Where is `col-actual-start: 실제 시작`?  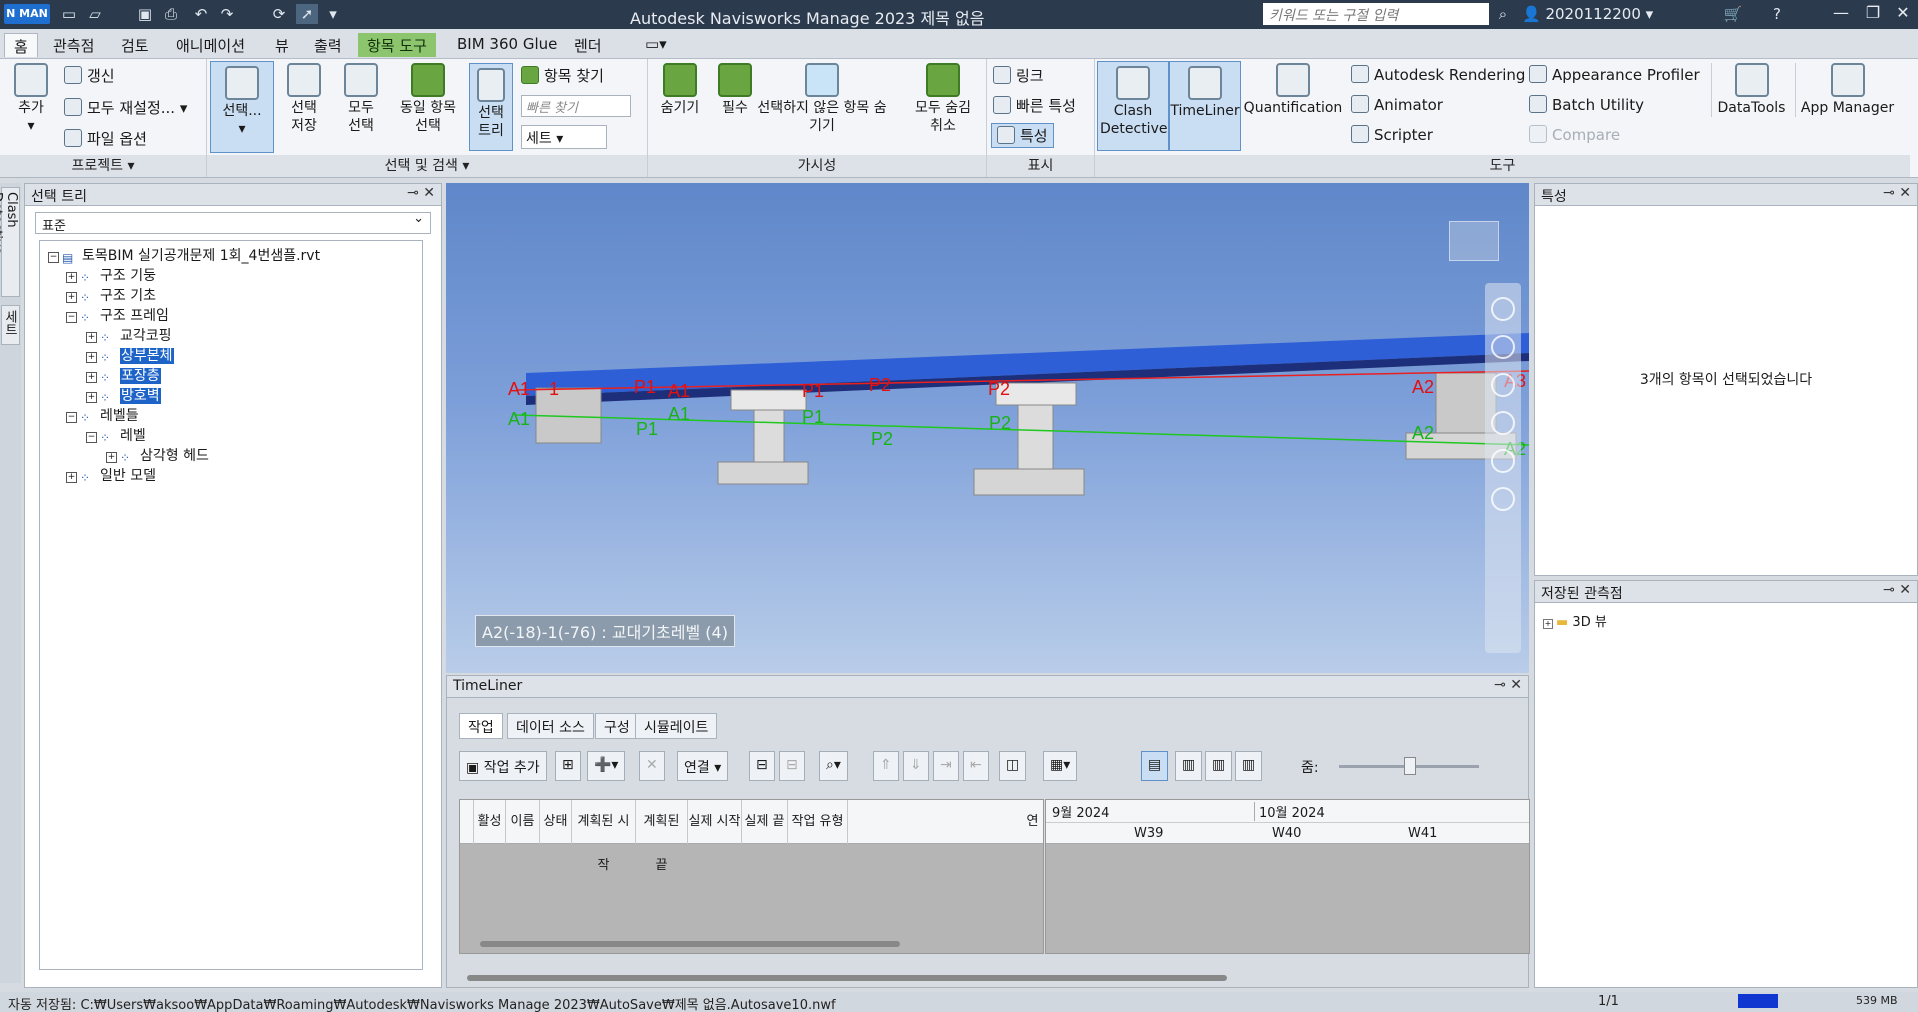
col-actual-start: 실제 시작 is located at coordinates (715, 822).